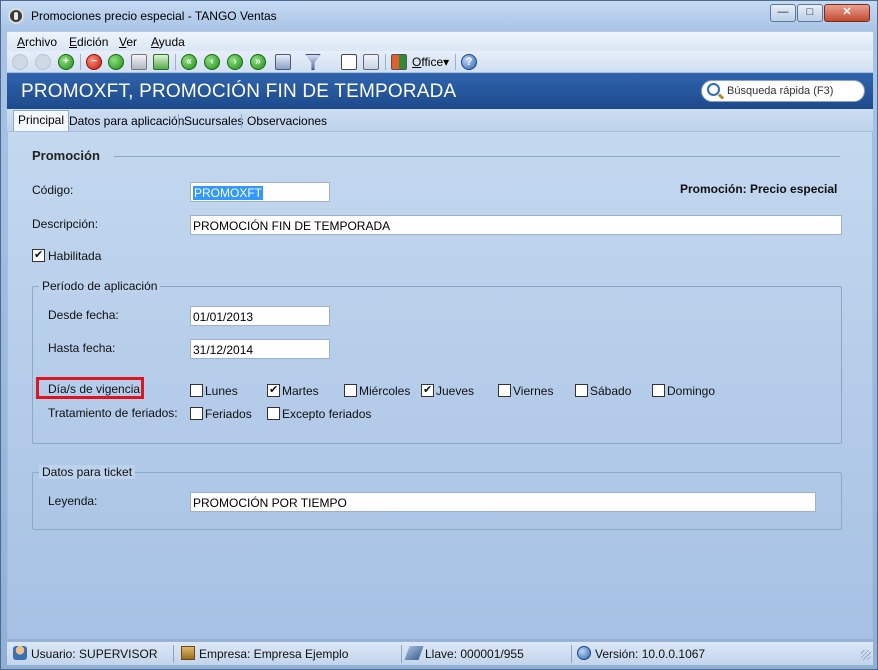 Image resolution: width=878 pixels, height=670 pixels. Describe the element at coordinates (73, 501) in the screenshot. I see `leyenda-label: Leyenda:` at that location.